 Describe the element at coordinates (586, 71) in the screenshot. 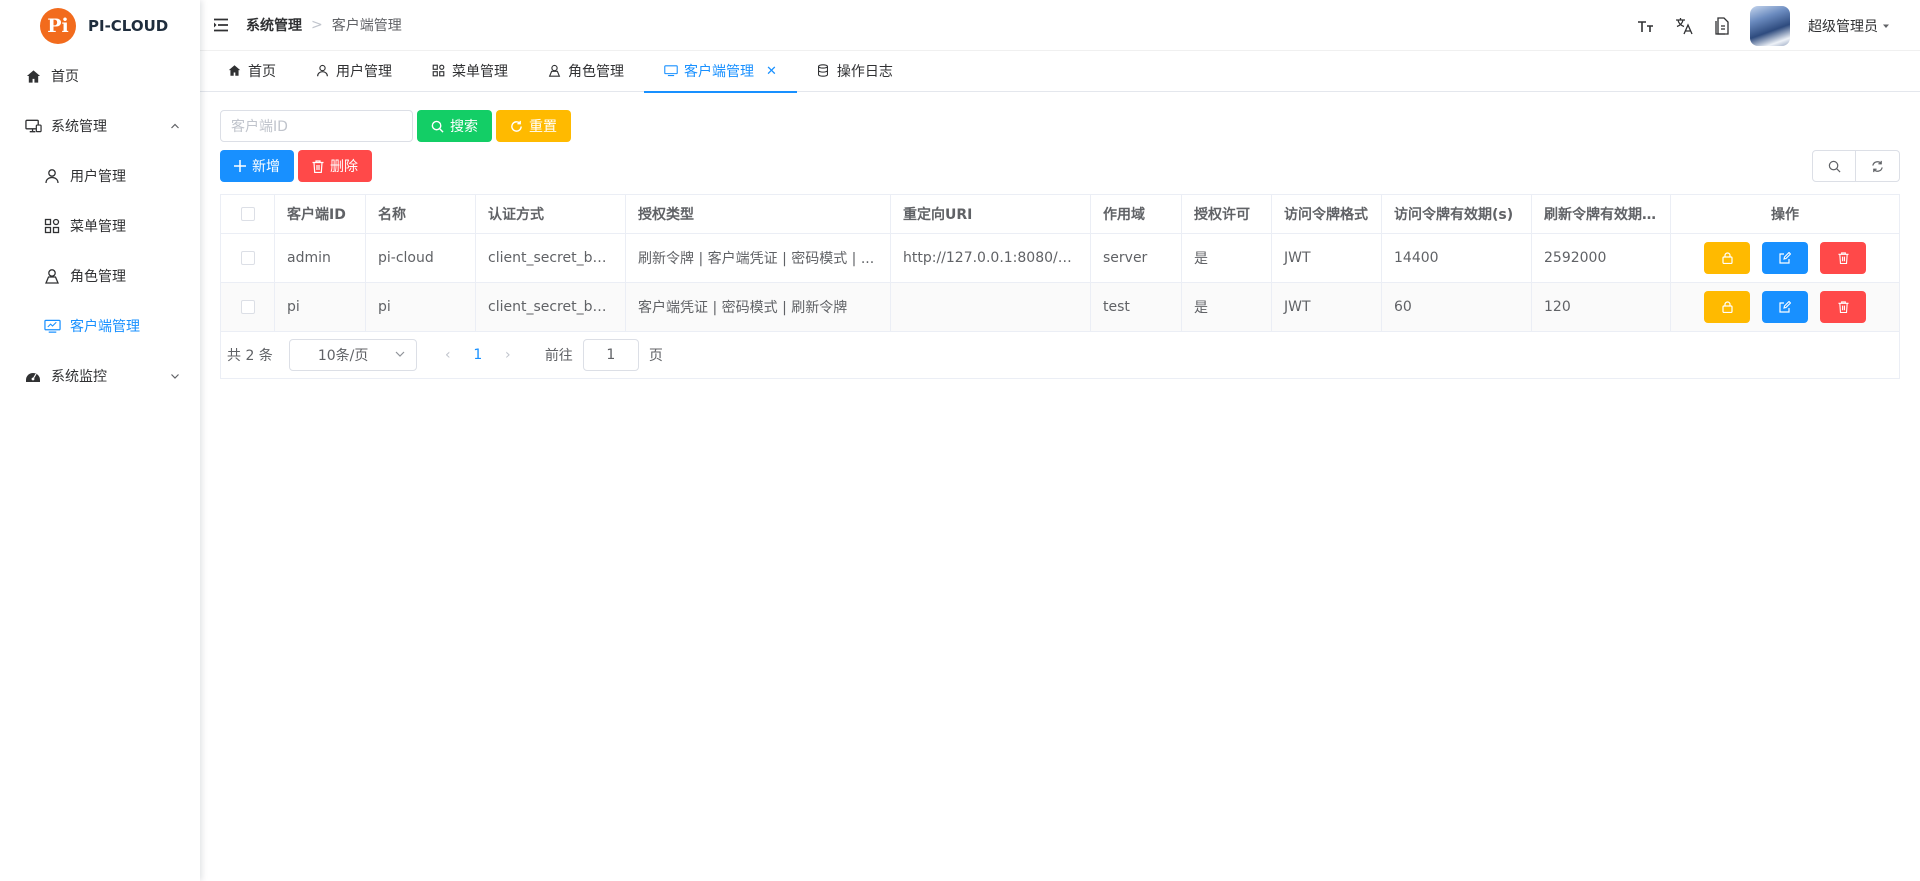

I see `tab-roles: 角色管理` at that location.